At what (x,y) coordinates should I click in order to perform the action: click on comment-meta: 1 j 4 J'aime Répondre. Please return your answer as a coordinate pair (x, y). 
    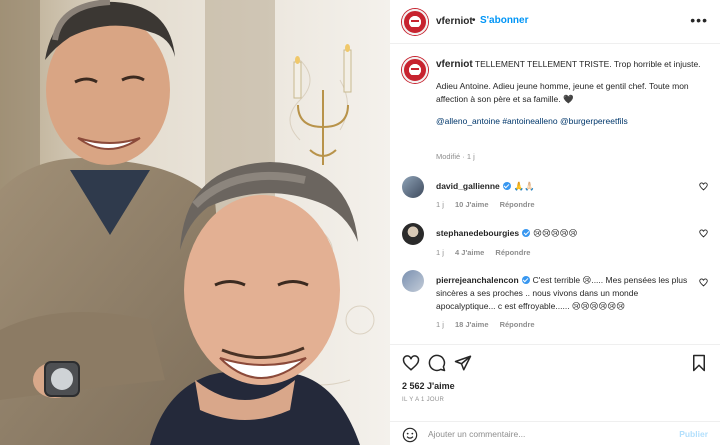
    Looking at the image, I should click on (487, 252).